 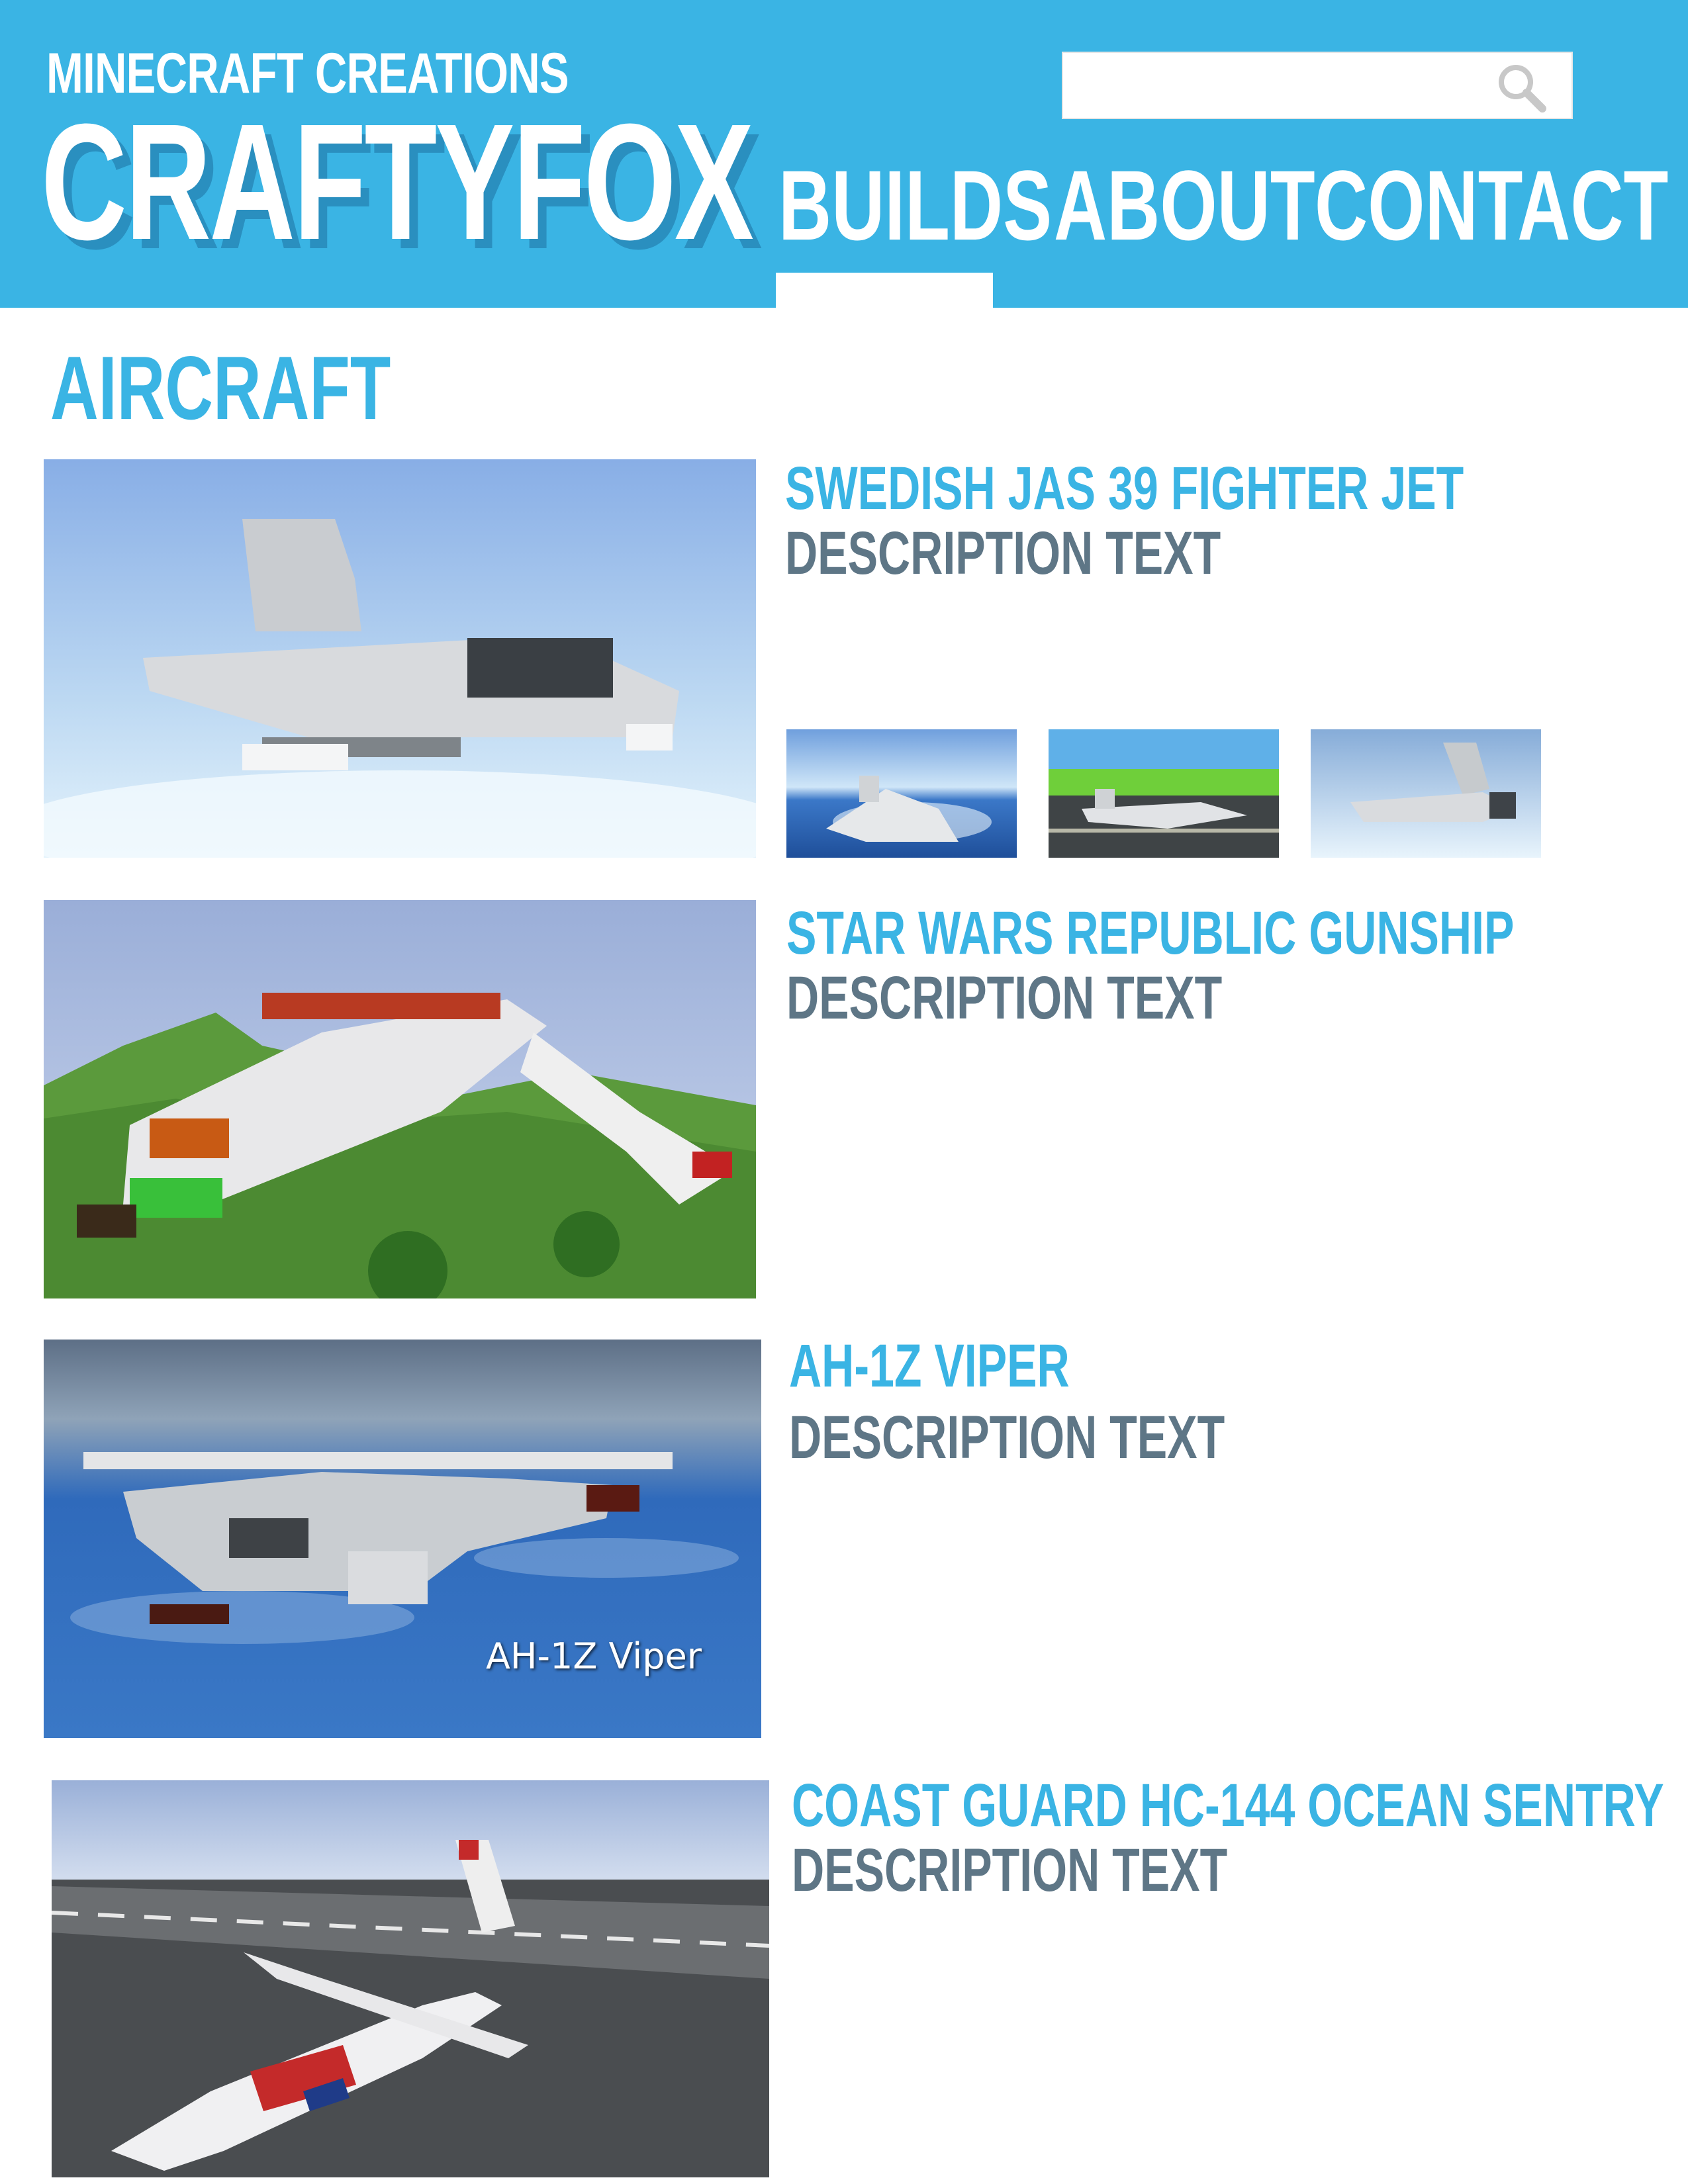 What do you see at coordinates (929, 1366) in the screenshot?
I see `build-title: AH-1Z VIPER` at bounding box center [929, 1366].